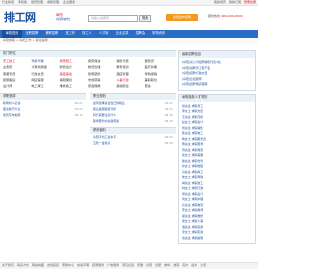 This screenshot has height=269, width=320. I want to click on city-switch-link: [切换城市], so click(63, 19).